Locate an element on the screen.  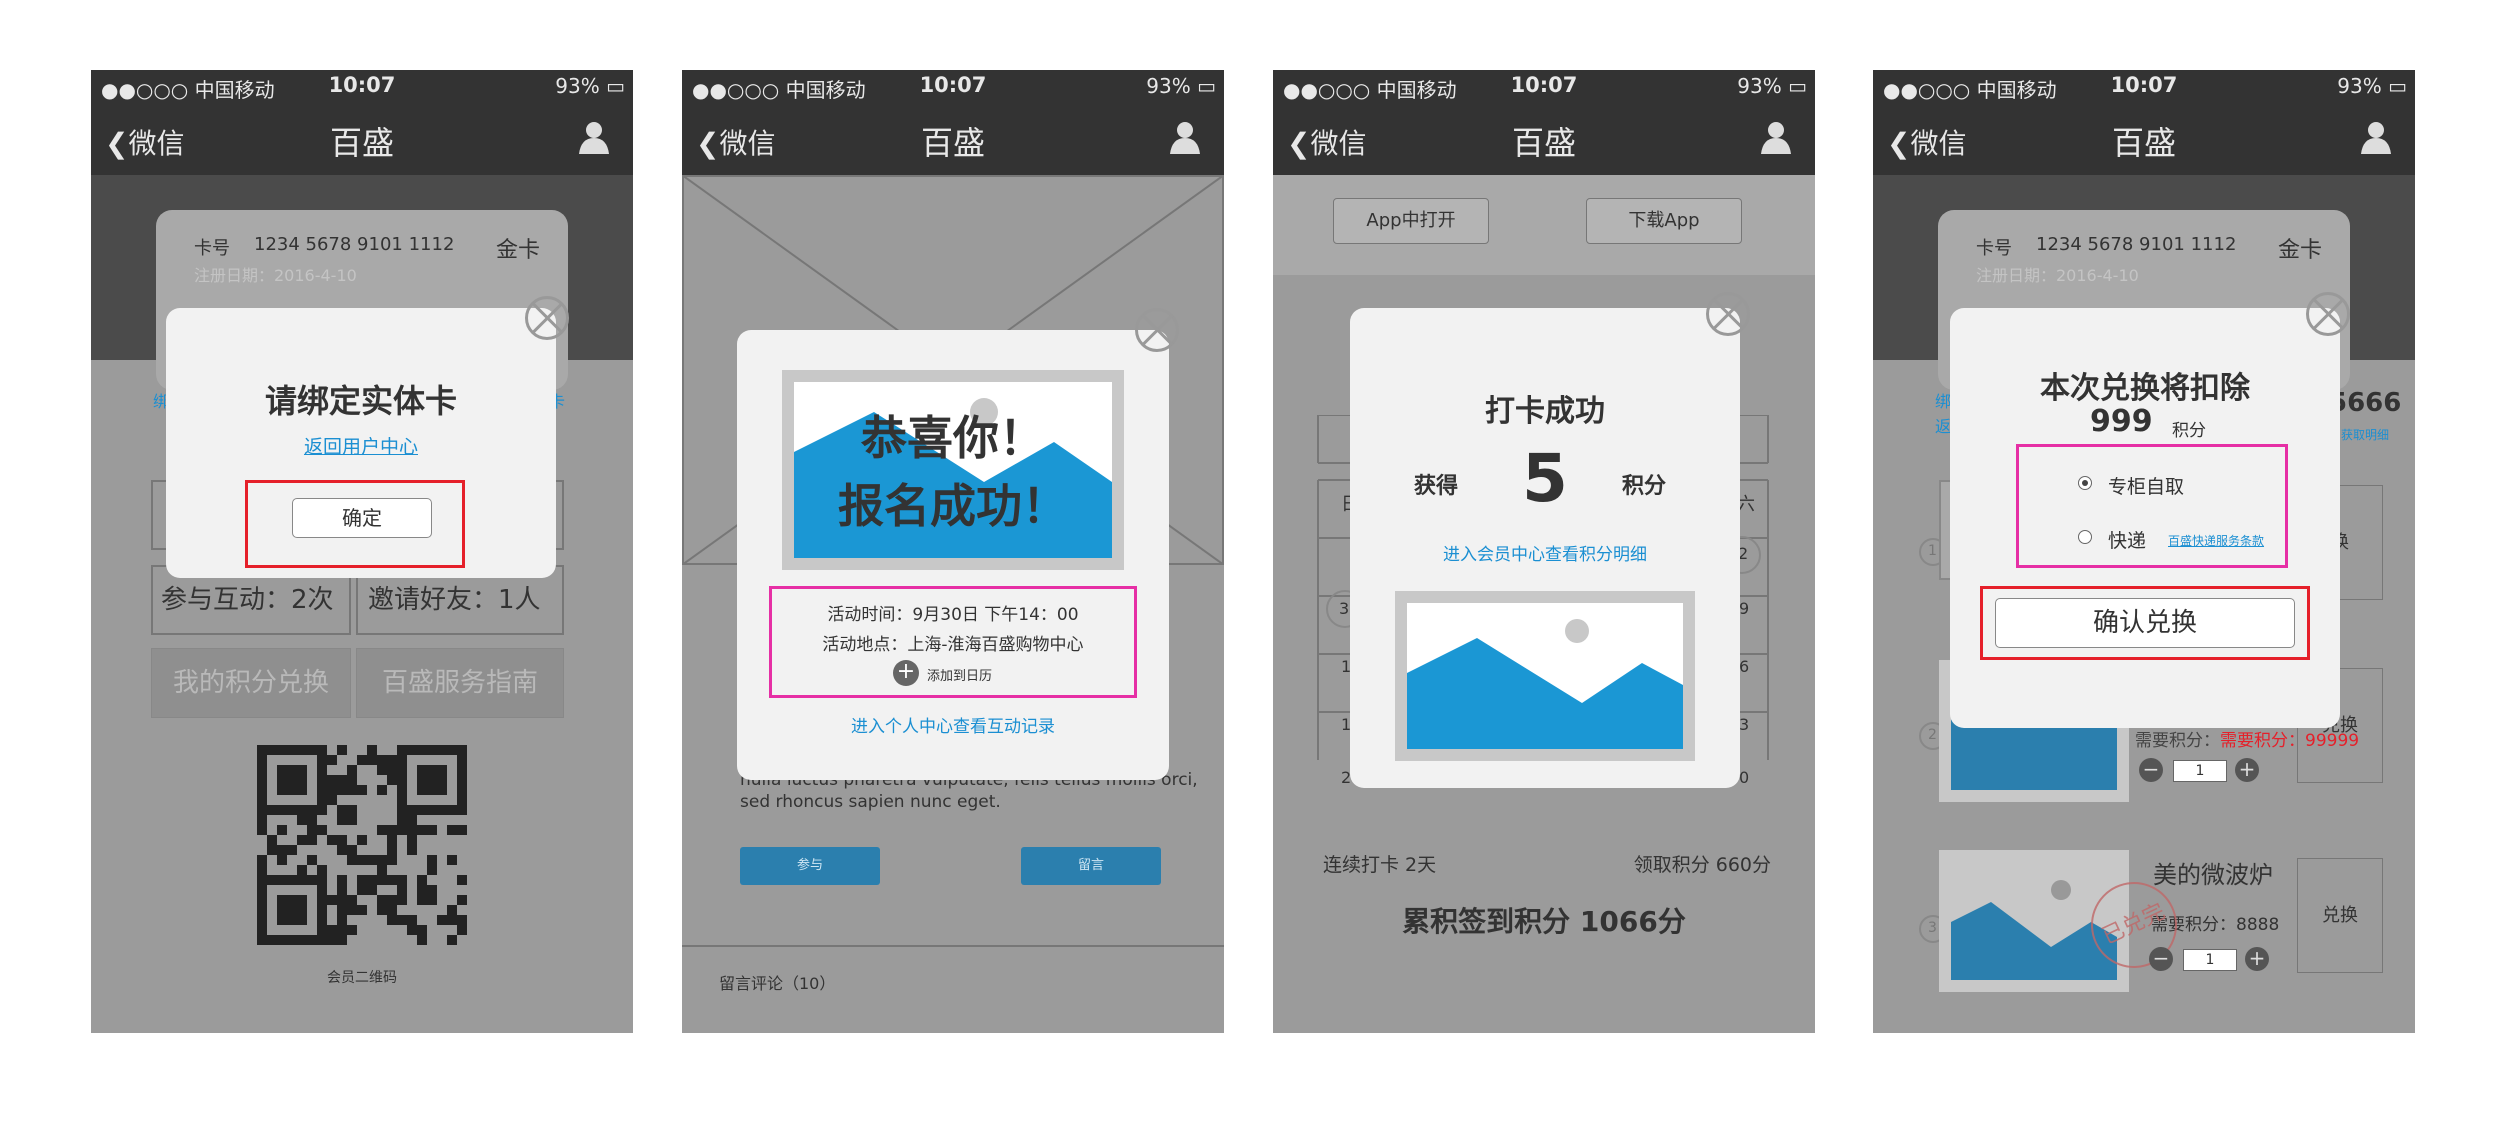
bind-card-dialog: 请绑定实体卡 返回用户中心 确定 is located at coordinates (361, 443).